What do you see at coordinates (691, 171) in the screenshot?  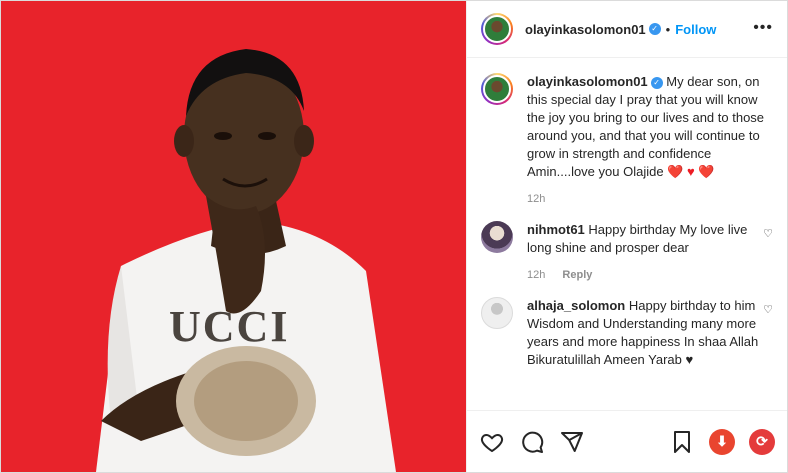 I see `heart-emoji: ❤️ ♥ ❤️` at bounding box center [691, 171].